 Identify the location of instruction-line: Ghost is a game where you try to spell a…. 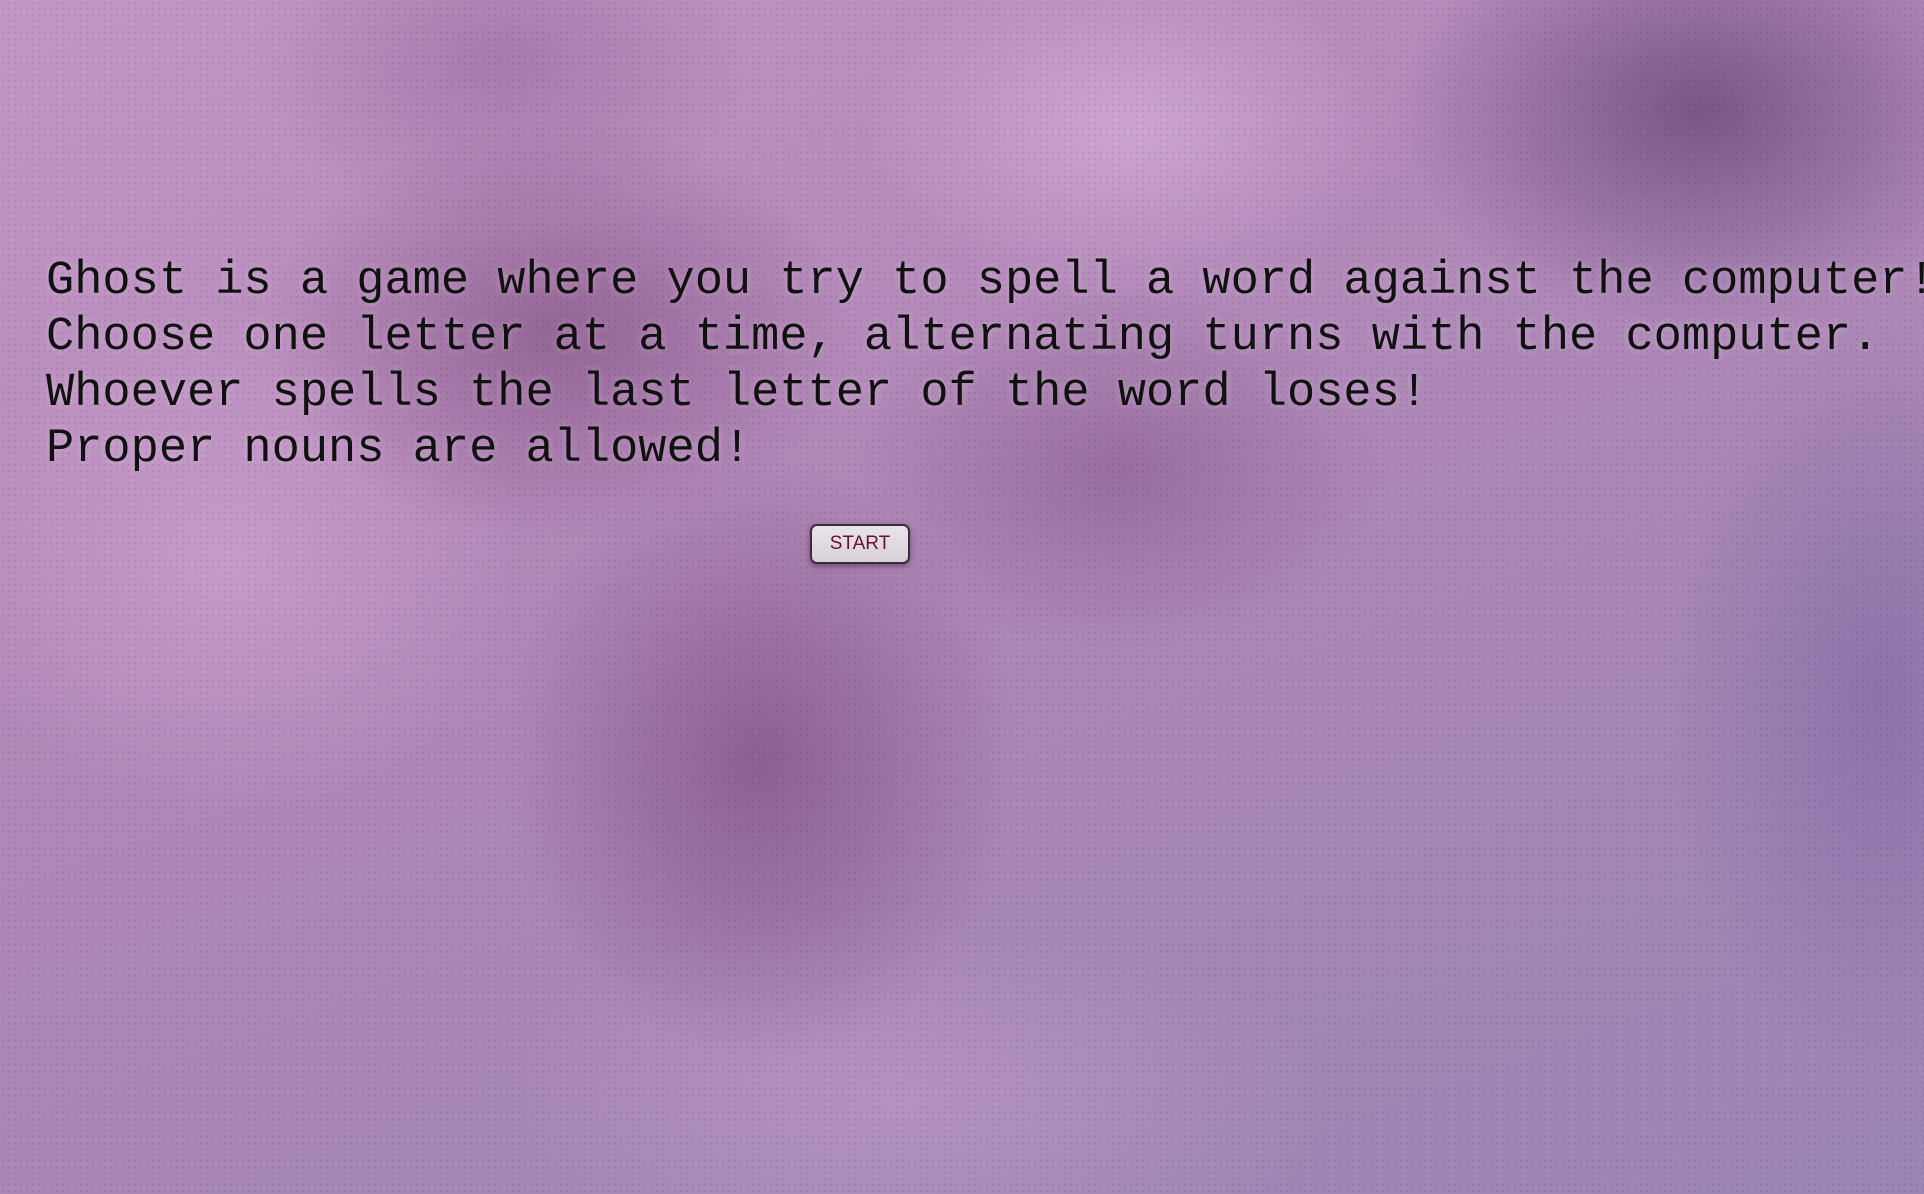
(985, 281).